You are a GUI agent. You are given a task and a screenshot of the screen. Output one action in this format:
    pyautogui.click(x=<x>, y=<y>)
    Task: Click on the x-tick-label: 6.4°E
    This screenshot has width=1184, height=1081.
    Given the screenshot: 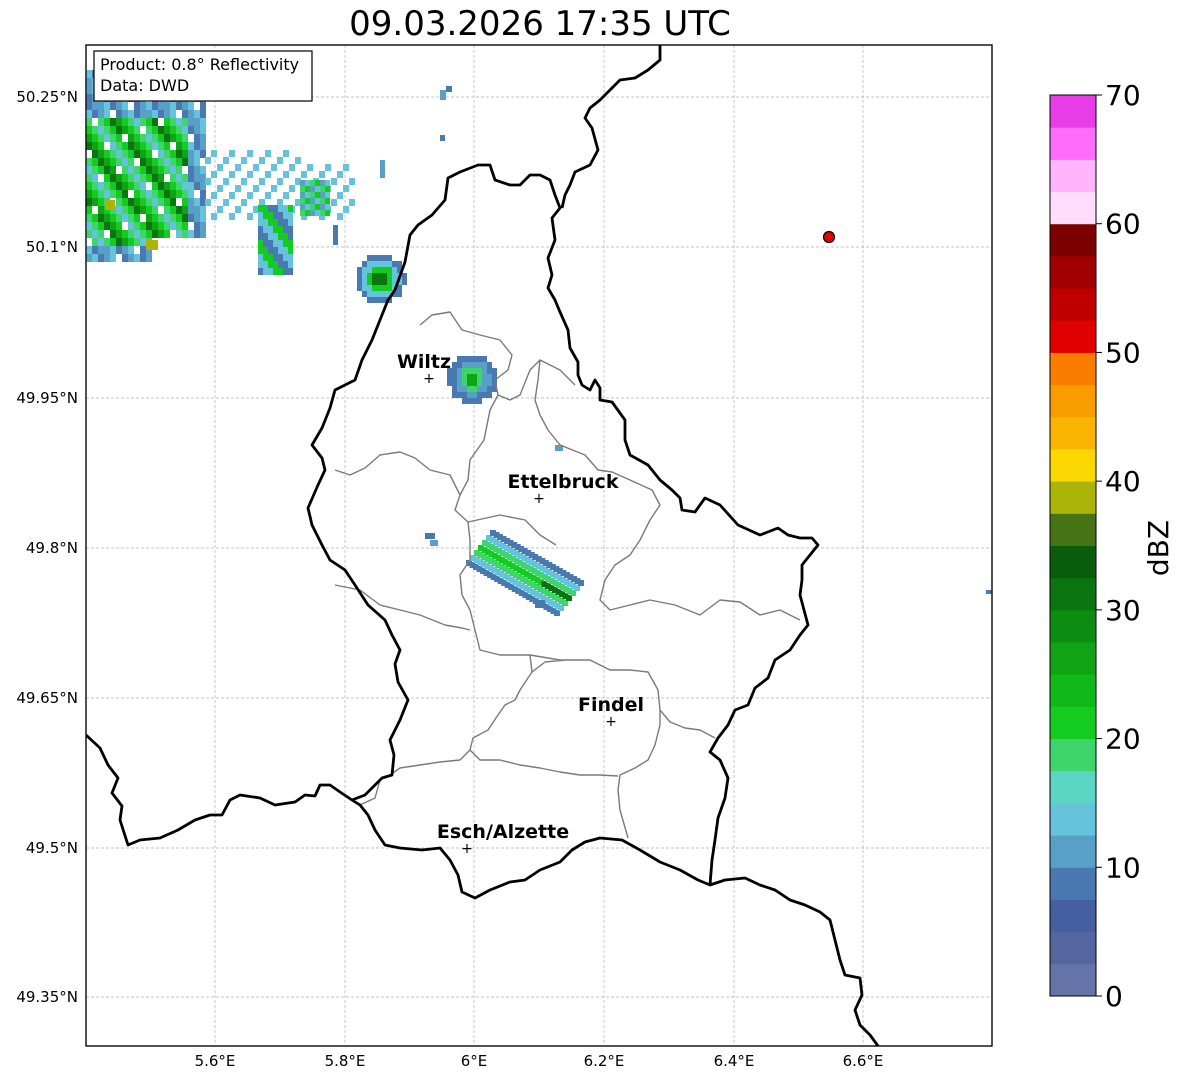 What is the action you would take?
    pyautogui.click(x=734, y=1061)
    